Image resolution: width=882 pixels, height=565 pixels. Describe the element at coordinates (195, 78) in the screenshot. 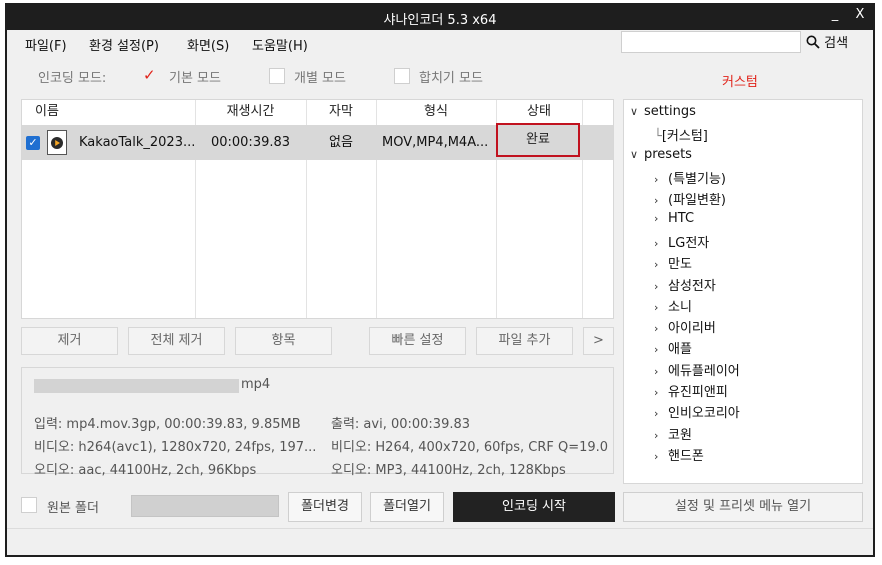

I see `basic-mode-label: 기본 모드` at that location.